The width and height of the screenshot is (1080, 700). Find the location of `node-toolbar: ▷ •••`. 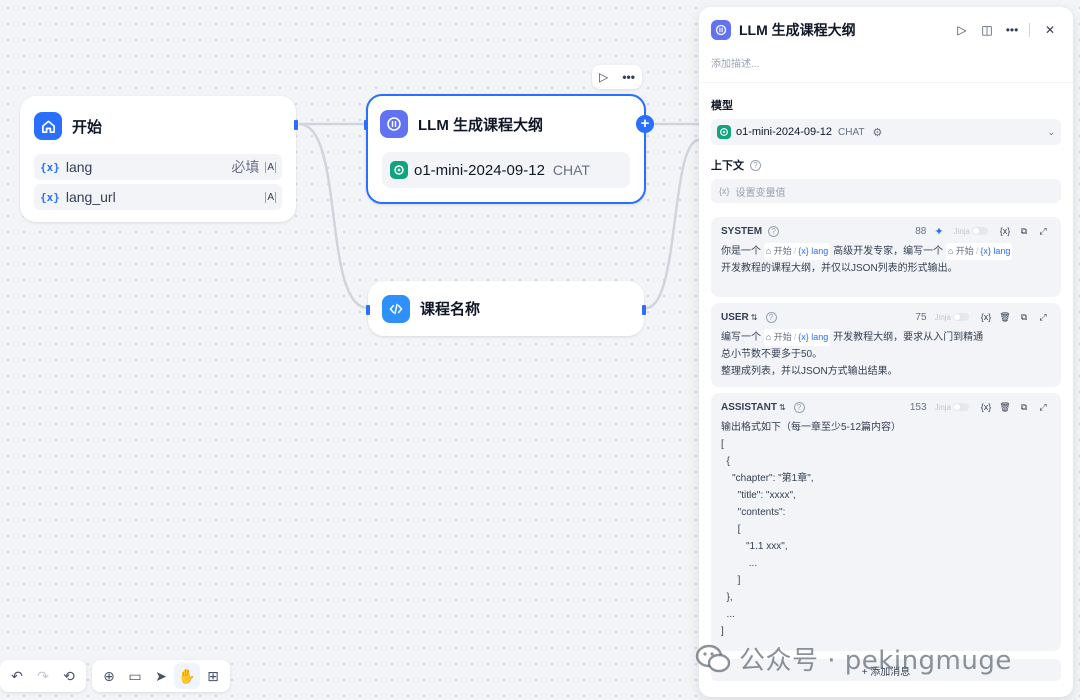

node-toolbar: ▷ ••• is located at coordinates (617, 77).